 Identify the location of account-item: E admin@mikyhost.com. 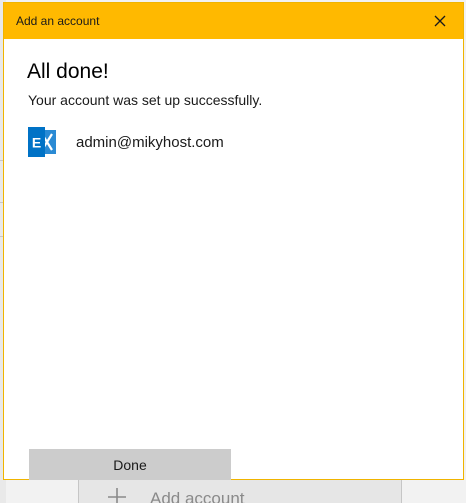
(125, 142).